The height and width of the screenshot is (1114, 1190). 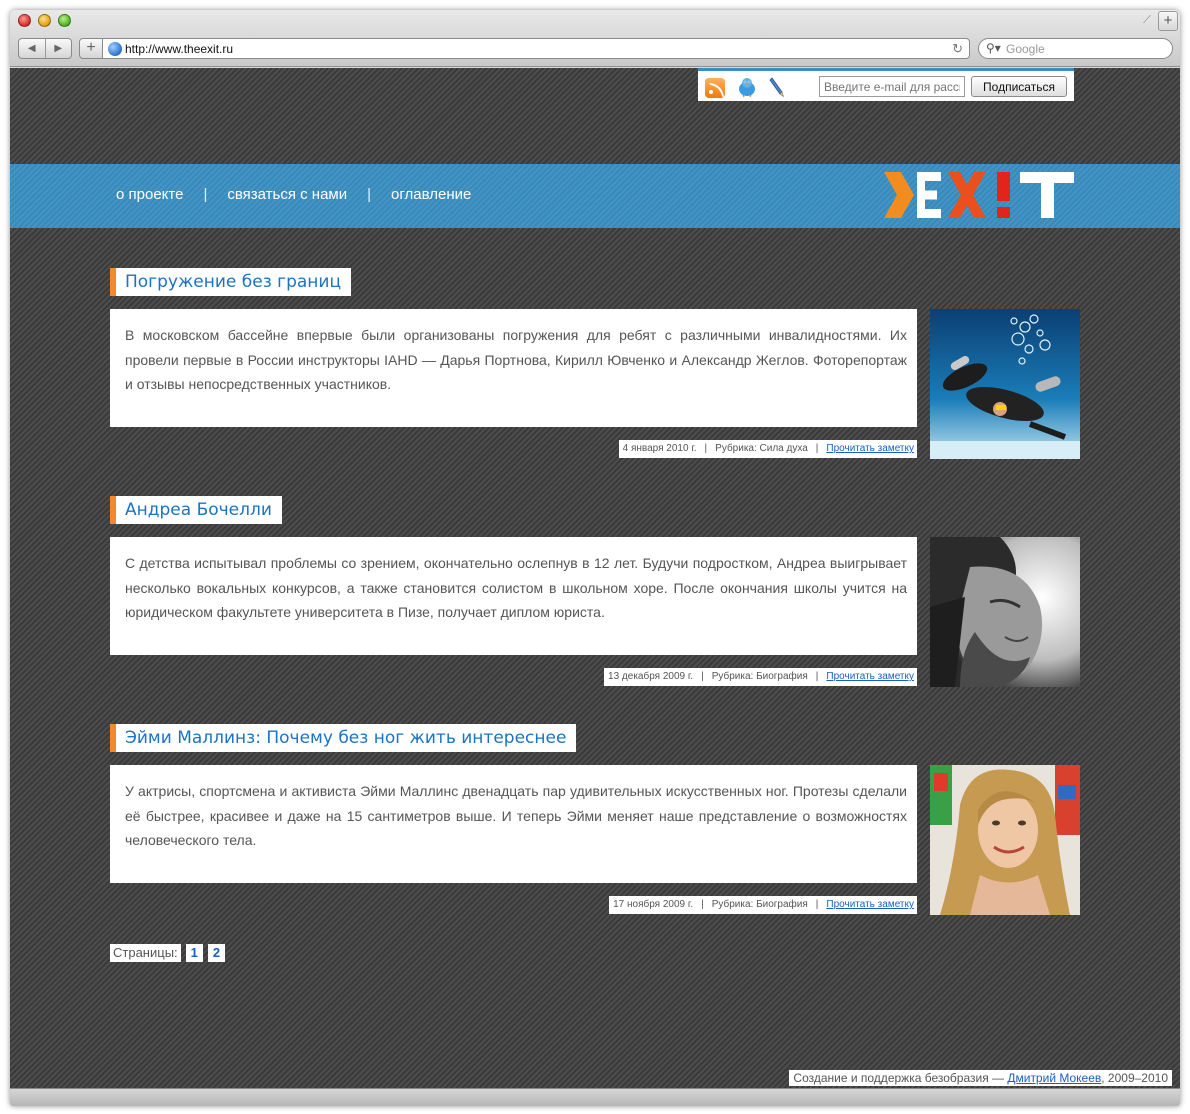 What do you see at coordinates (64, 20) in the screenshot?
I see `zoom-window-button` at bounding box center [64, 20].